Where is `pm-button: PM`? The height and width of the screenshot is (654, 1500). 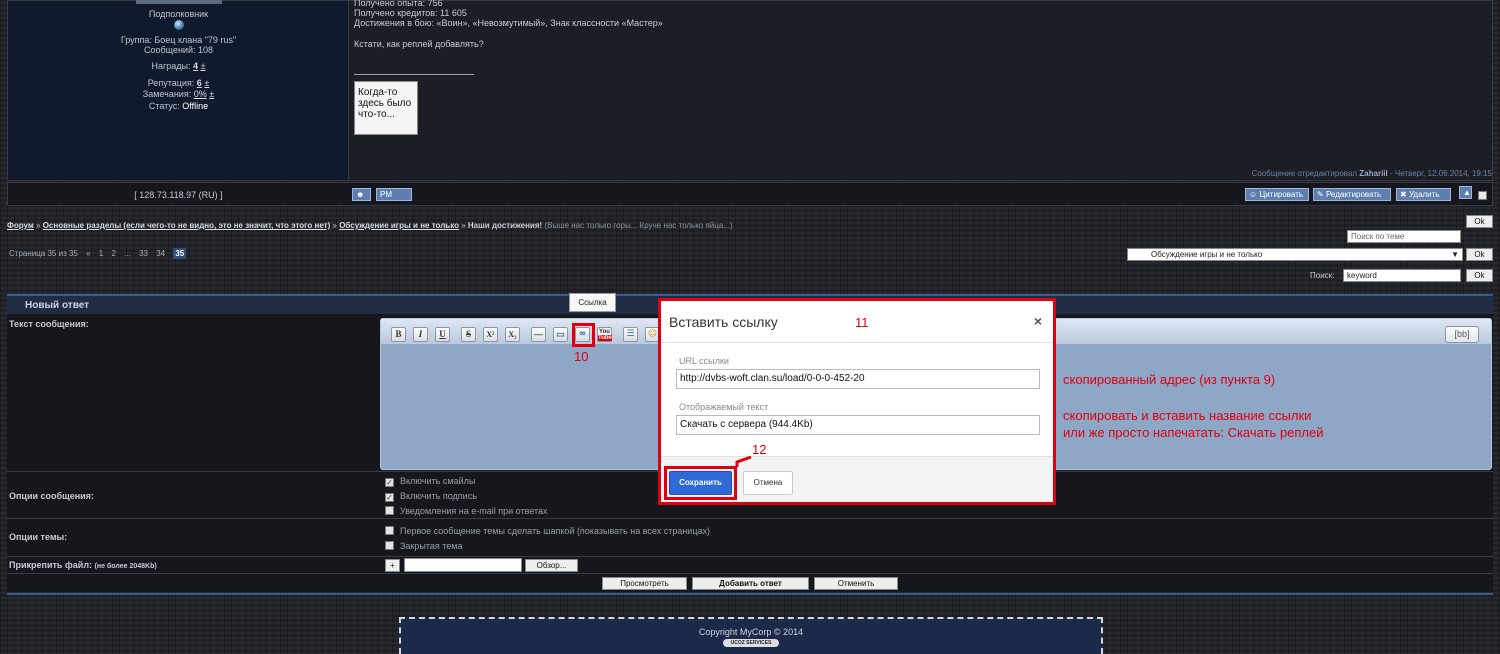
pm-button: PM is located at coordinates (394, 194).